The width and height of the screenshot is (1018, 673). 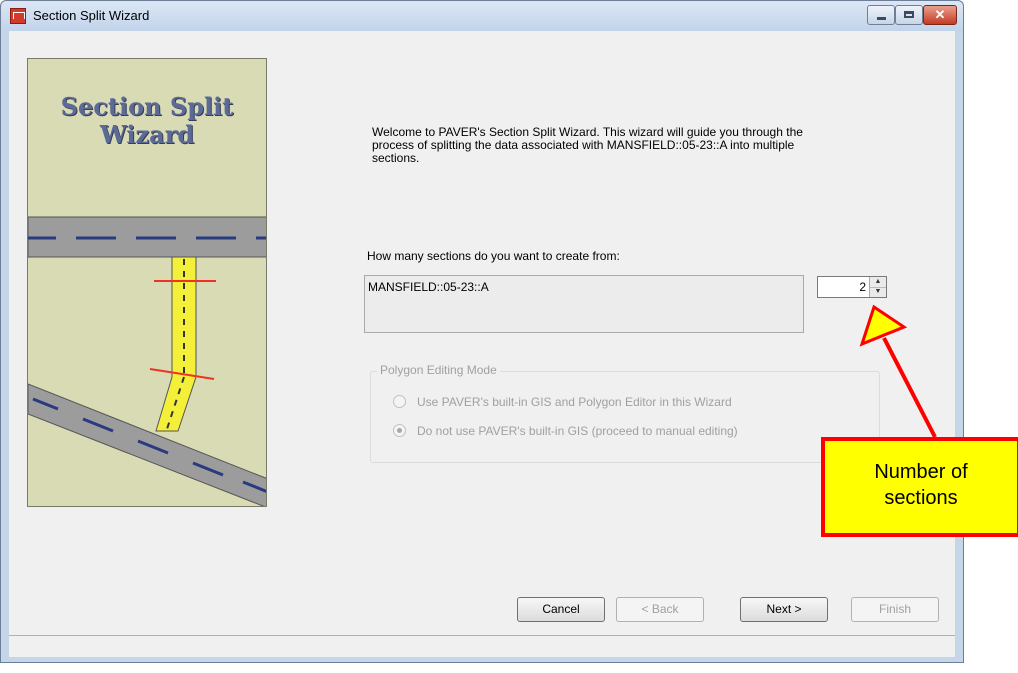 What do you see at coordinates (921, 498) in the screenshot?
I see `callout-line2: sections` at bounding box center [921, 498].